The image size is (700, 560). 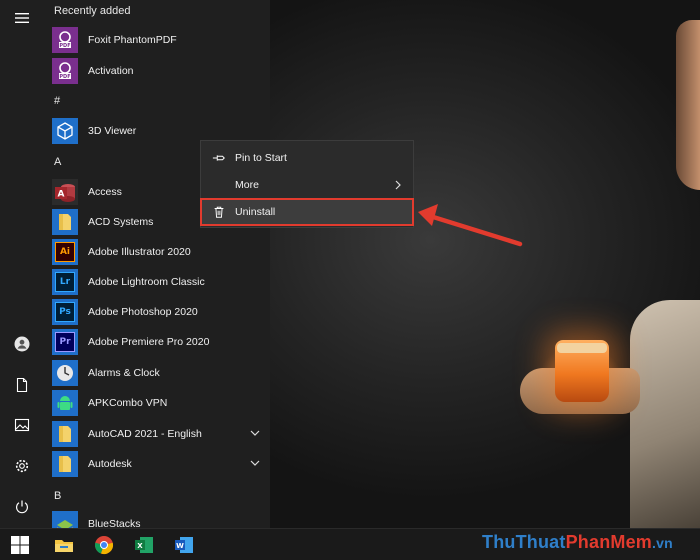 I want to click on pin-icon, so click(x=219, y=158).